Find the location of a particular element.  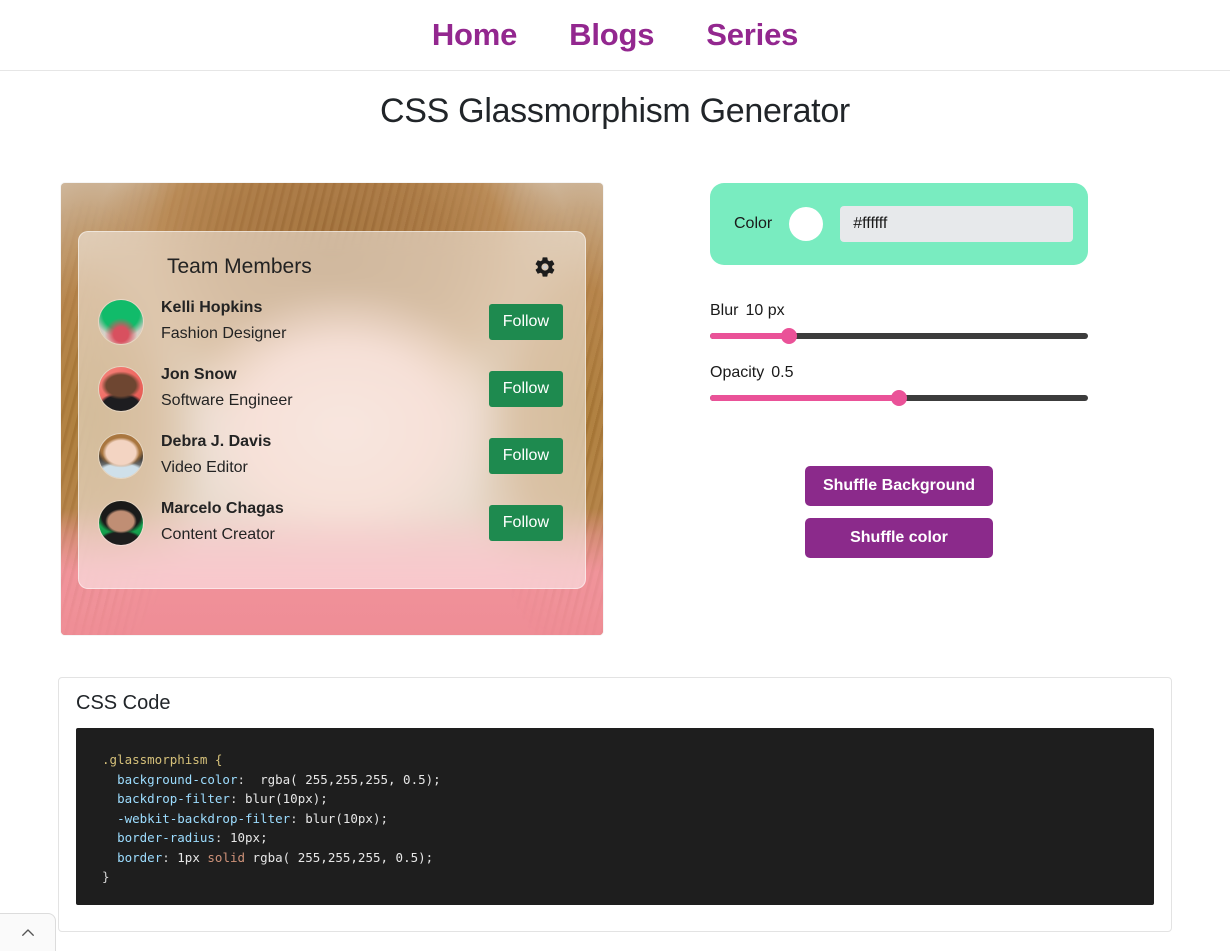

opacity-slider-fill is located at coordinates (804, 398).